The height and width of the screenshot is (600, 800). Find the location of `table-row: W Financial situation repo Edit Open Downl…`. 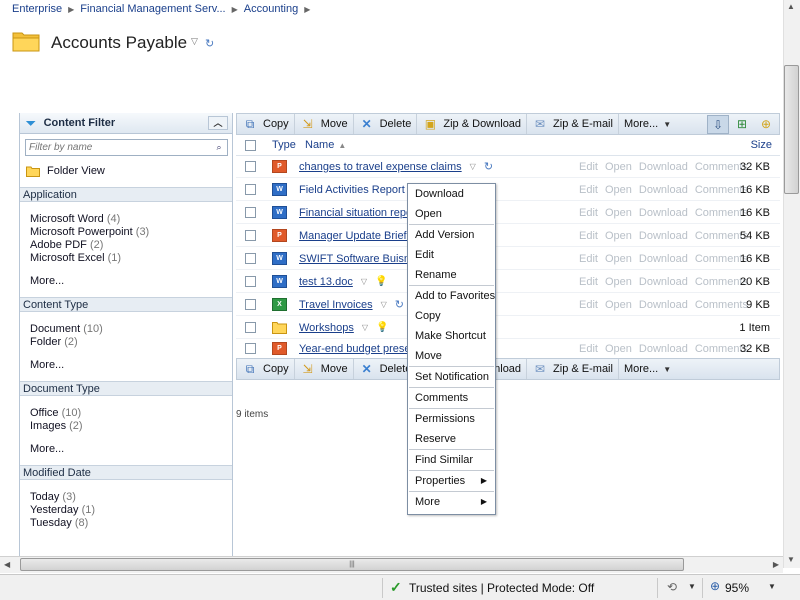

table-row: W Financial situation repo Edit Open Downl… is located at coordinates (508, 213).